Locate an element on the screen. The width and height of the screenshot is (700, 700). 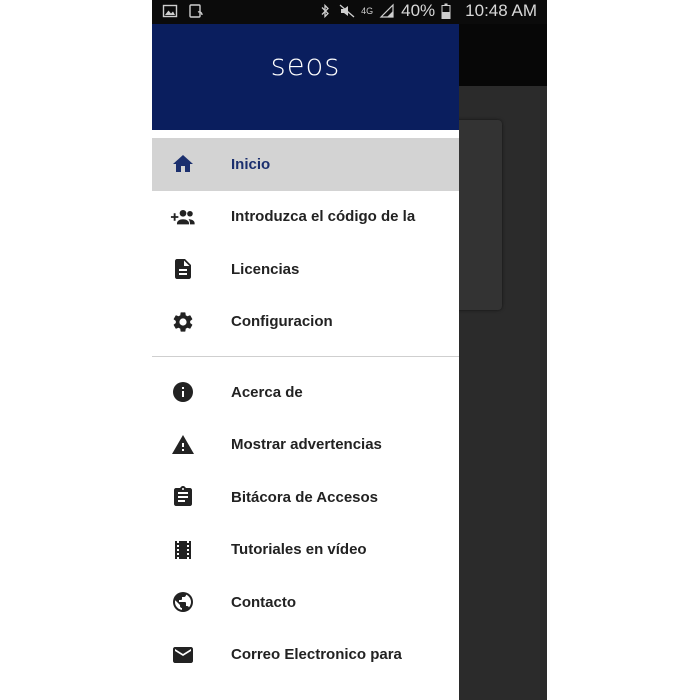
menu-item-bitacora-accesos: Bitácora de Accesos is located at coordinates (305, 497).